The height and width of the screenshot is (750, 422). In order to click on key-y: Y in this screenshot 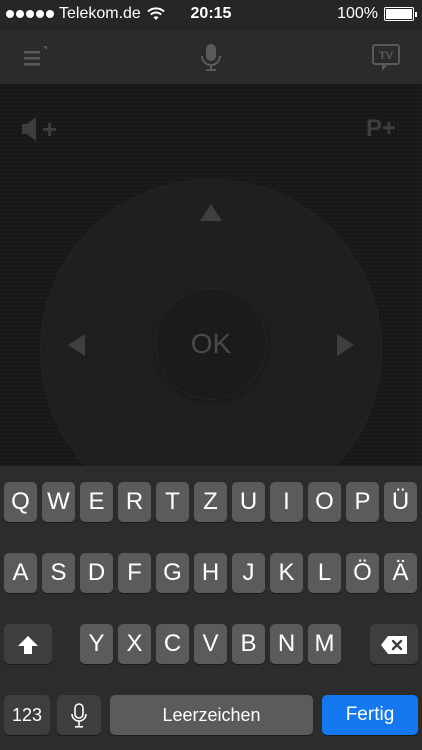, I will do `click(96, 644)`.